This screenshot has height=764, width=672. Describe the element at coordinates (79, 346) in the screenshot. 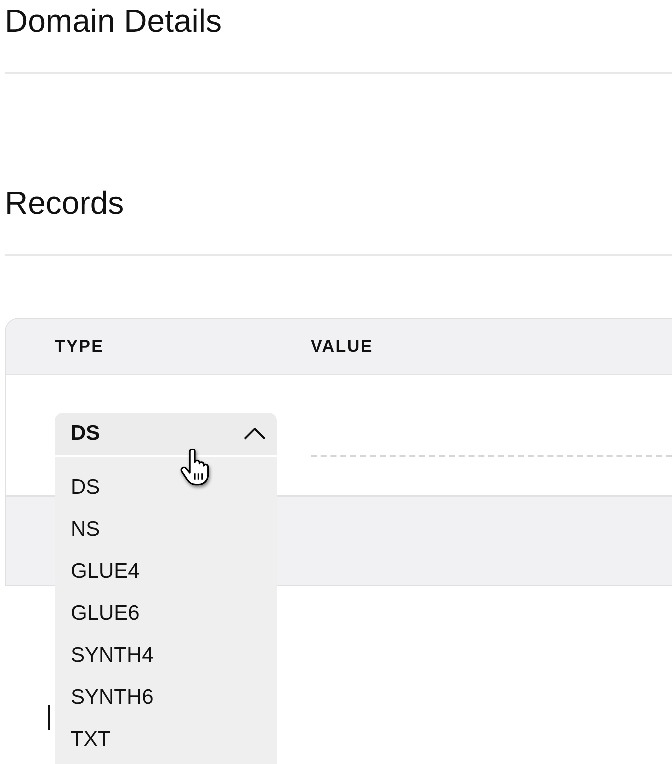

I see `column-header: TYPE` at that location.